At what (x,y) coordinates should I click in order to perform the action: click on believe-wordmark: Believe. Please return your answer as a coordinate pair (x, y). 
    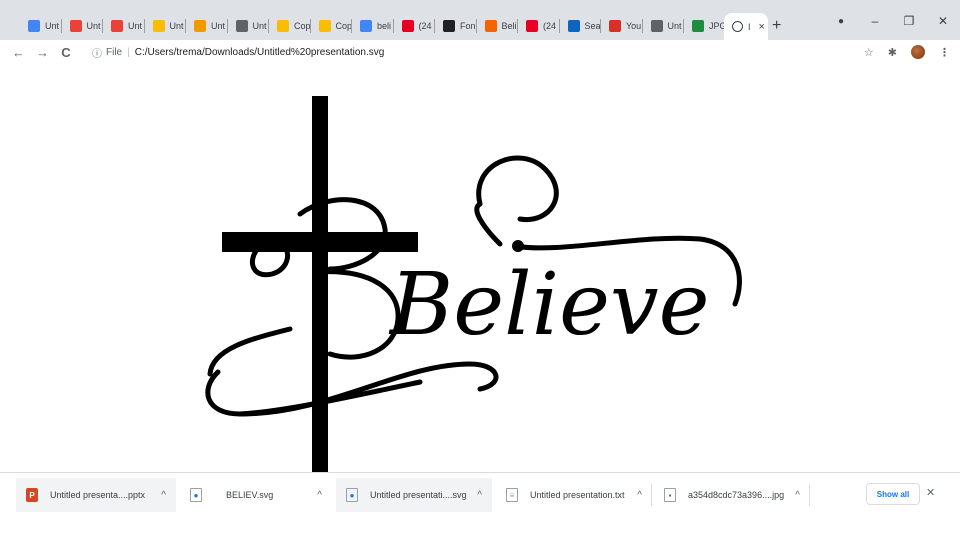
    Looking at the image, I should click on (548, 305).